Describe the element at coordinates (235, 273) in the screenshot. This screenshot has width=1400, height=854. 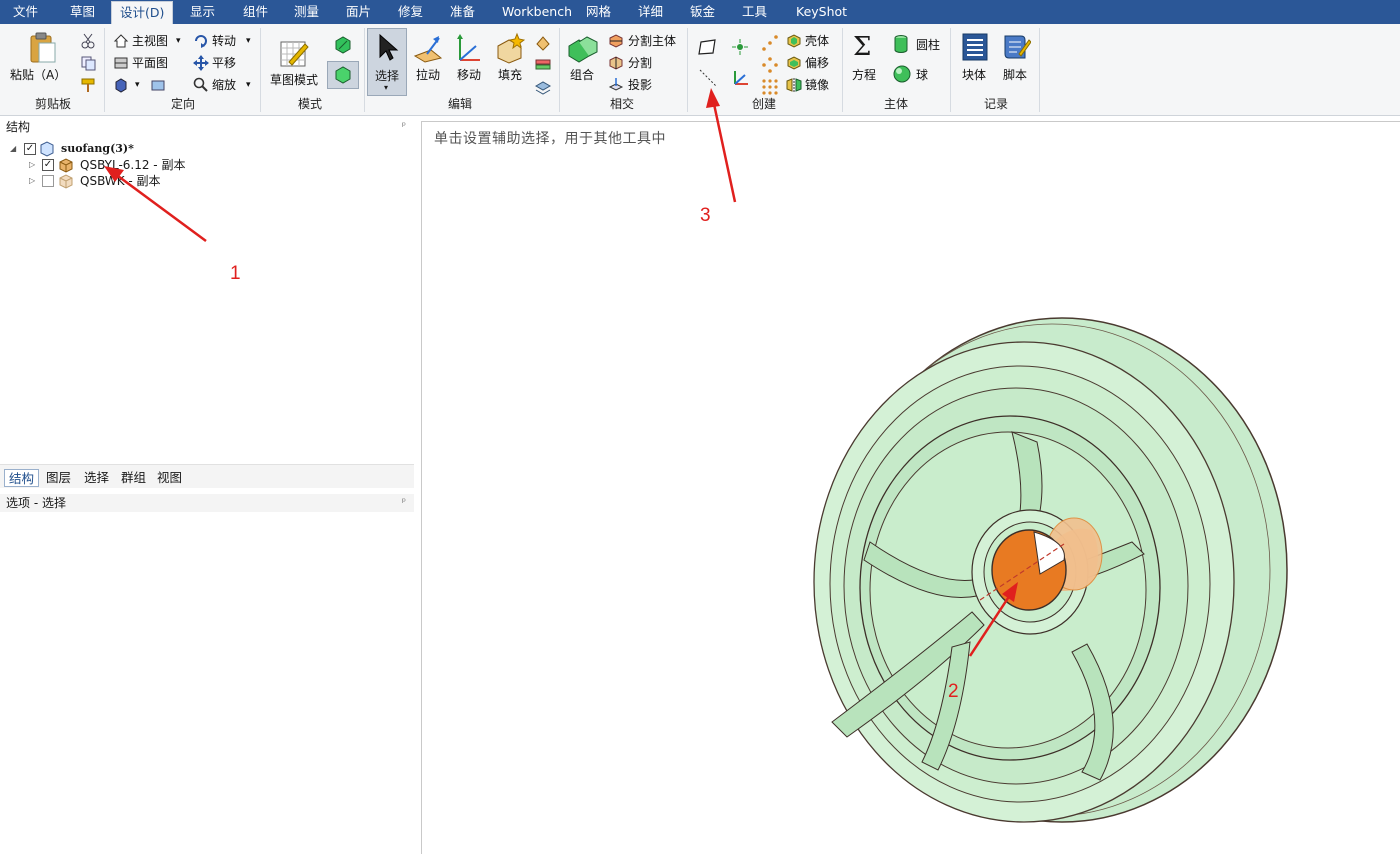
I see `annotation-label-1: 1` at that location.